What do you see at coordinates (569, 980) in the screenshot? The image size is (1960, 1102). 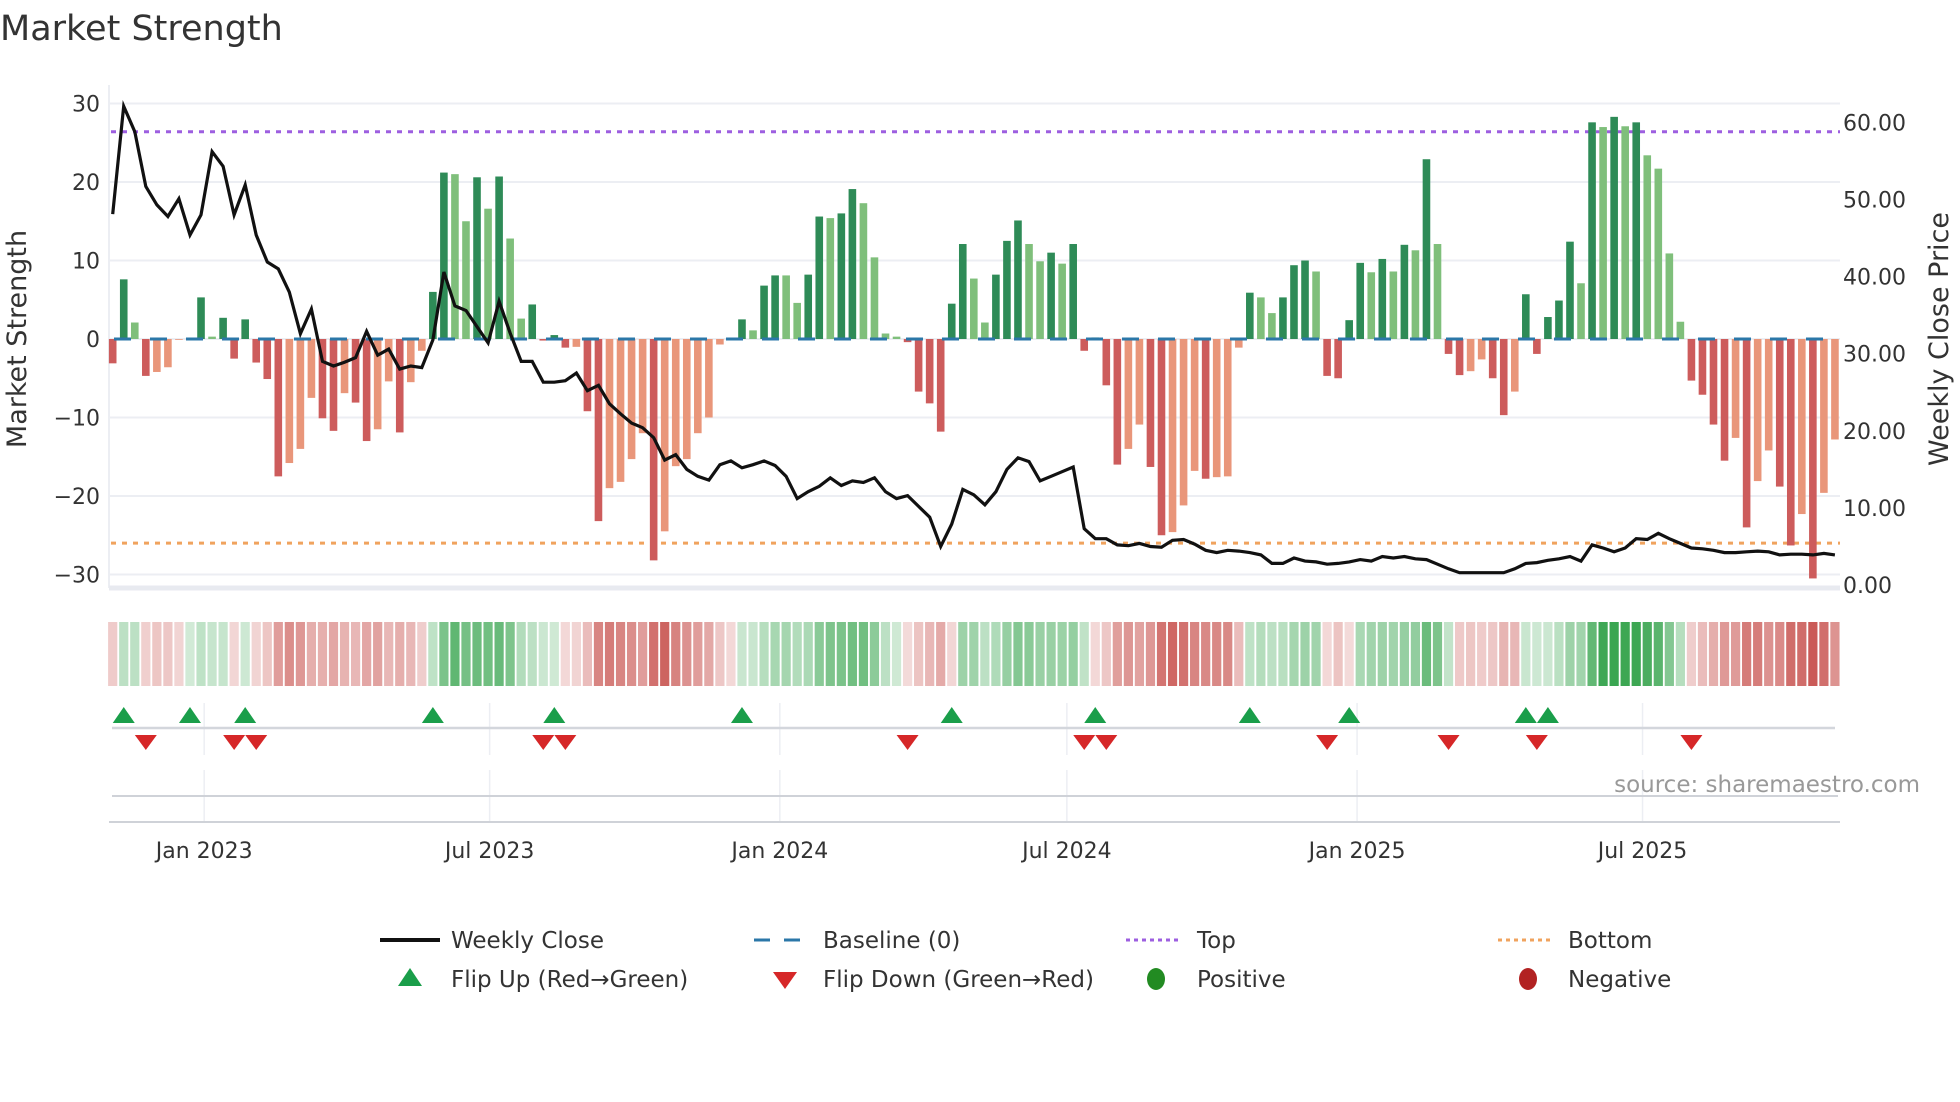 I see `legend-label: Flip Up (Red→Green)` at bounding box center [569, 980].